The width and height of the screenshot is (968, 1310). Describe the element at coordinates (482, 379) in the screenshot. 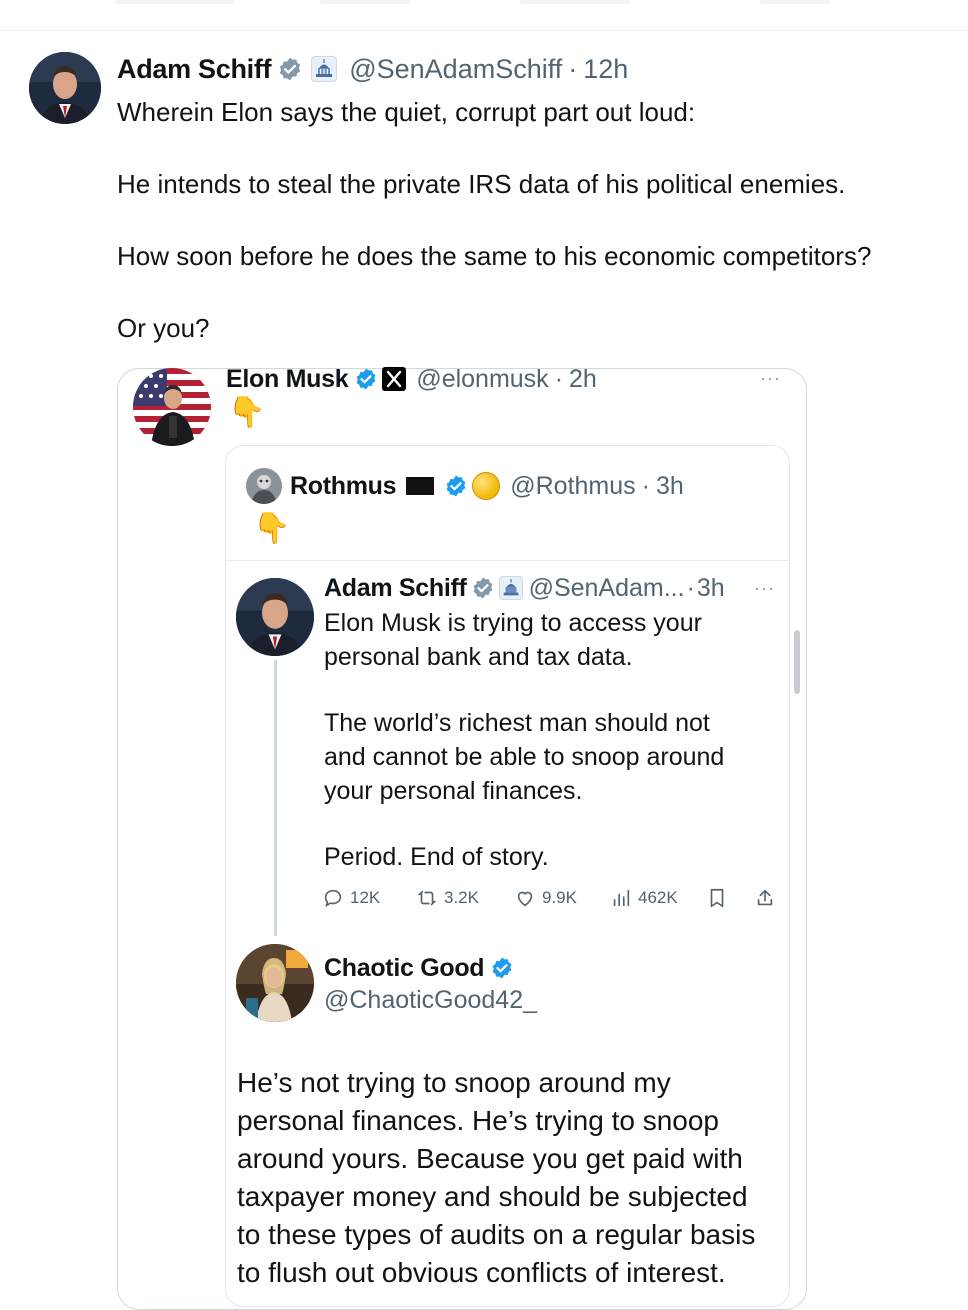

I see `quoted-author-handle: @elonmusk` at that location.